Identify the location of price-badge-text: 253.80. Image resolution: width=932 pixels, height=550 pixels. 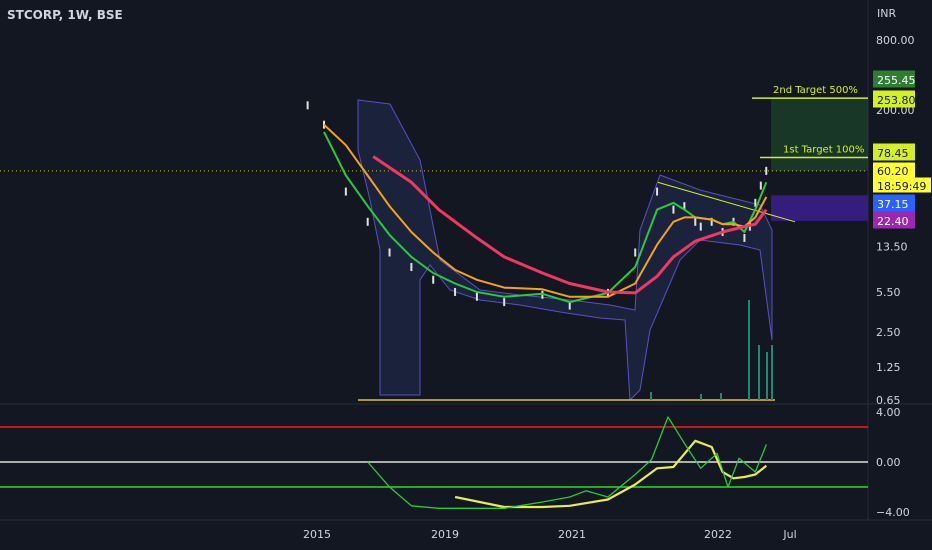
(896, 100).